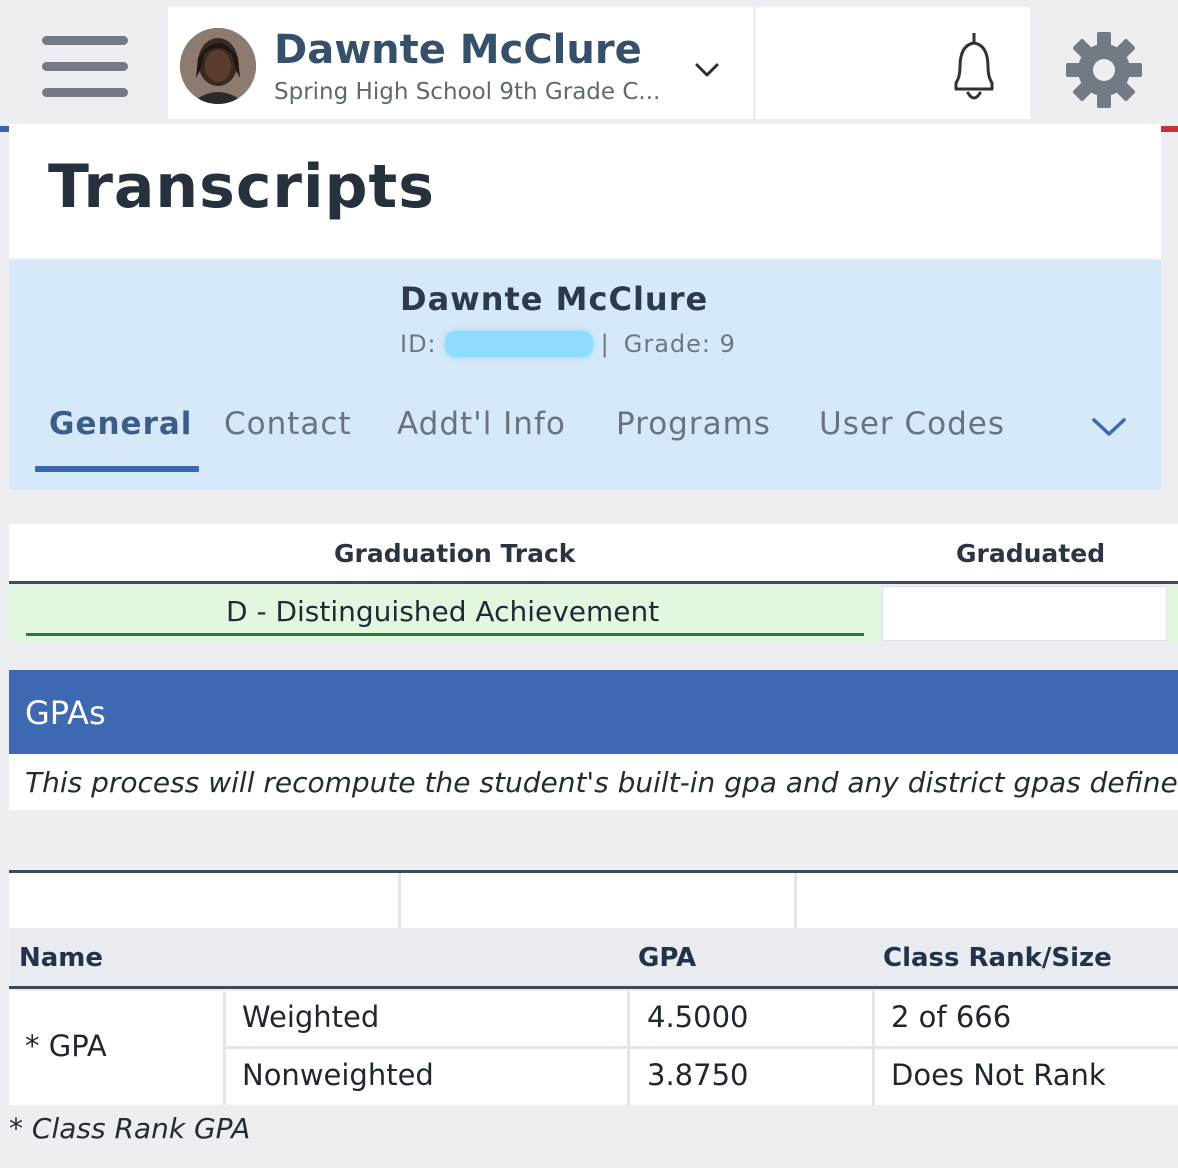 This screenshot has height=1168, width=1178. I want to click on gpa-table-header: Name GPA Class Rank/Size, so click(593, 958).